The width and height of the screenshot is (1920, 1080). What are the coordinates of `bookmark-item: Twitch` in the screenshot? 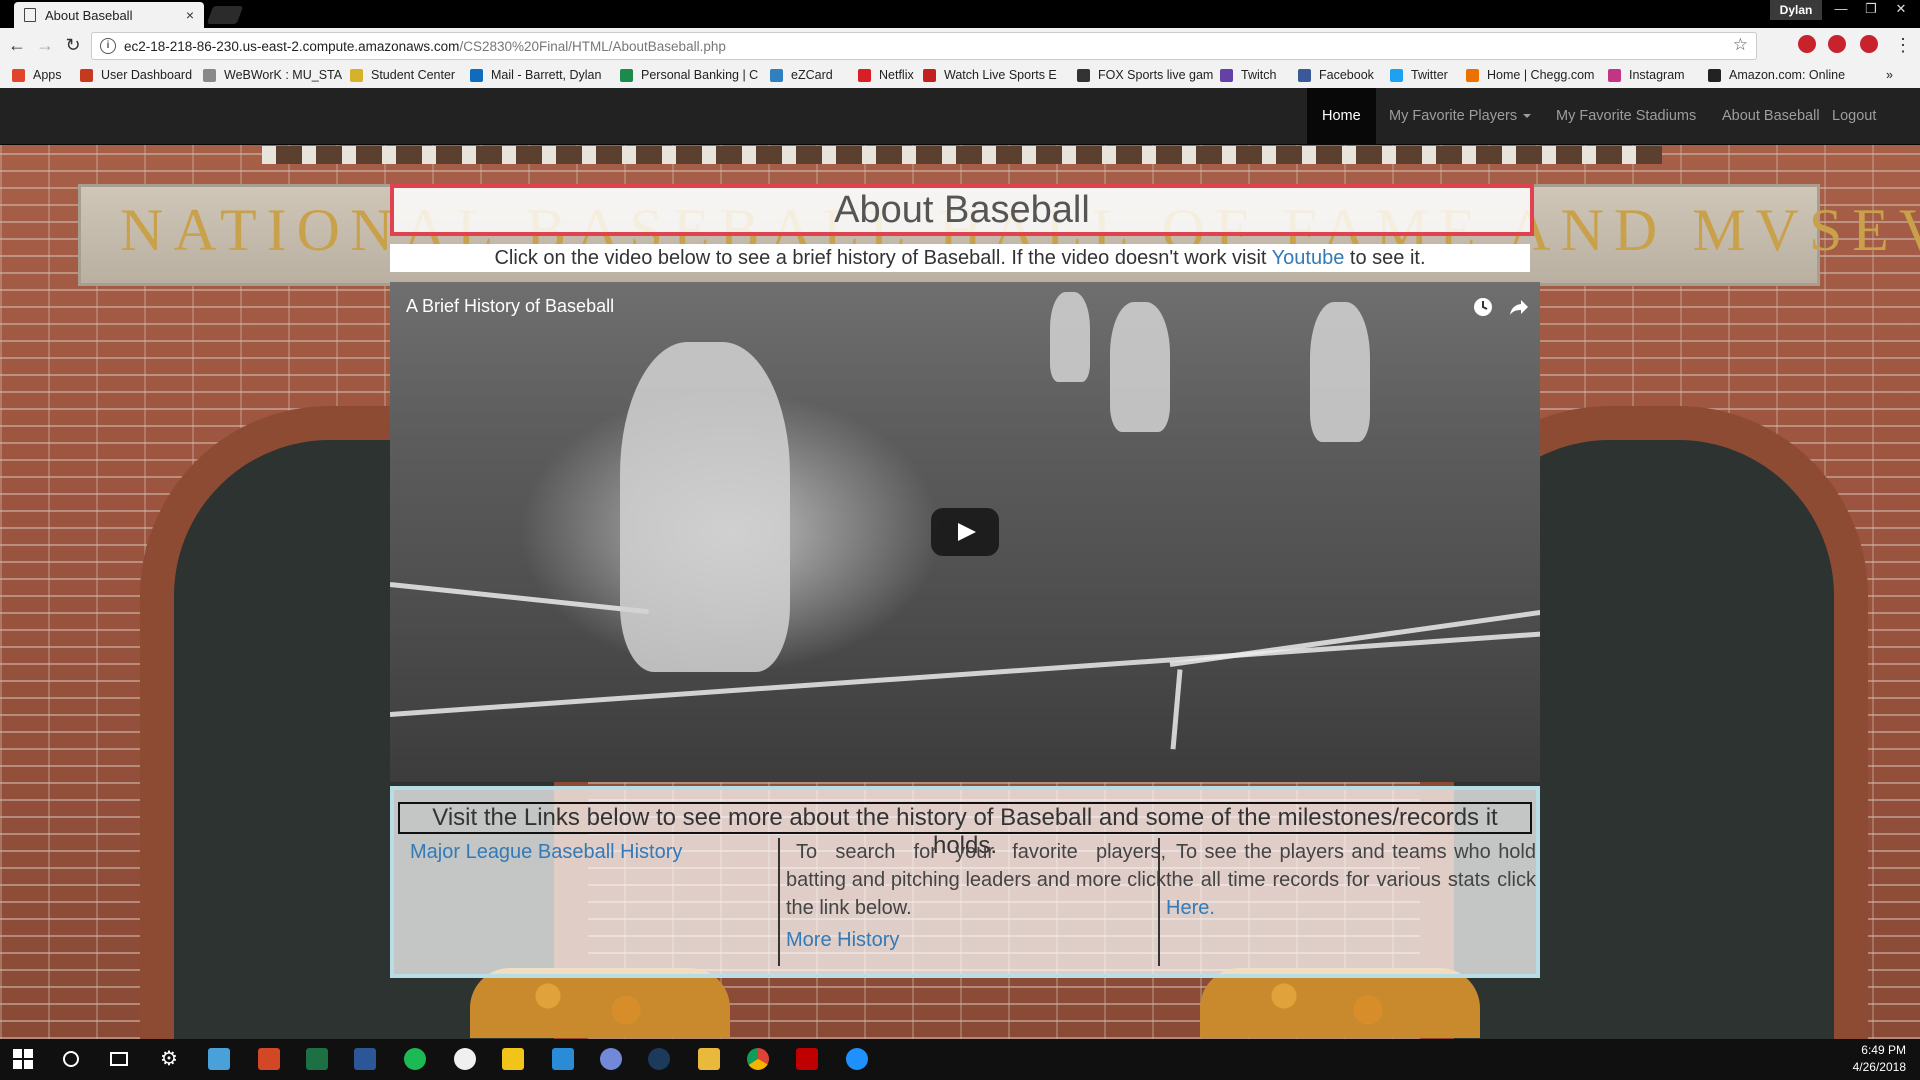 It's located at (1248, 75).